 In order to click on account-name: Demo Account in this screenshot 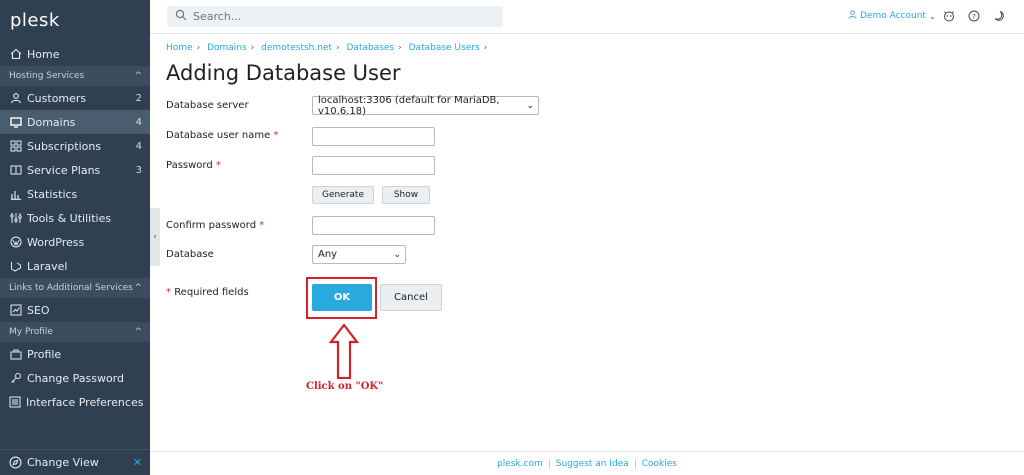, I will do `click(893, 16)`.